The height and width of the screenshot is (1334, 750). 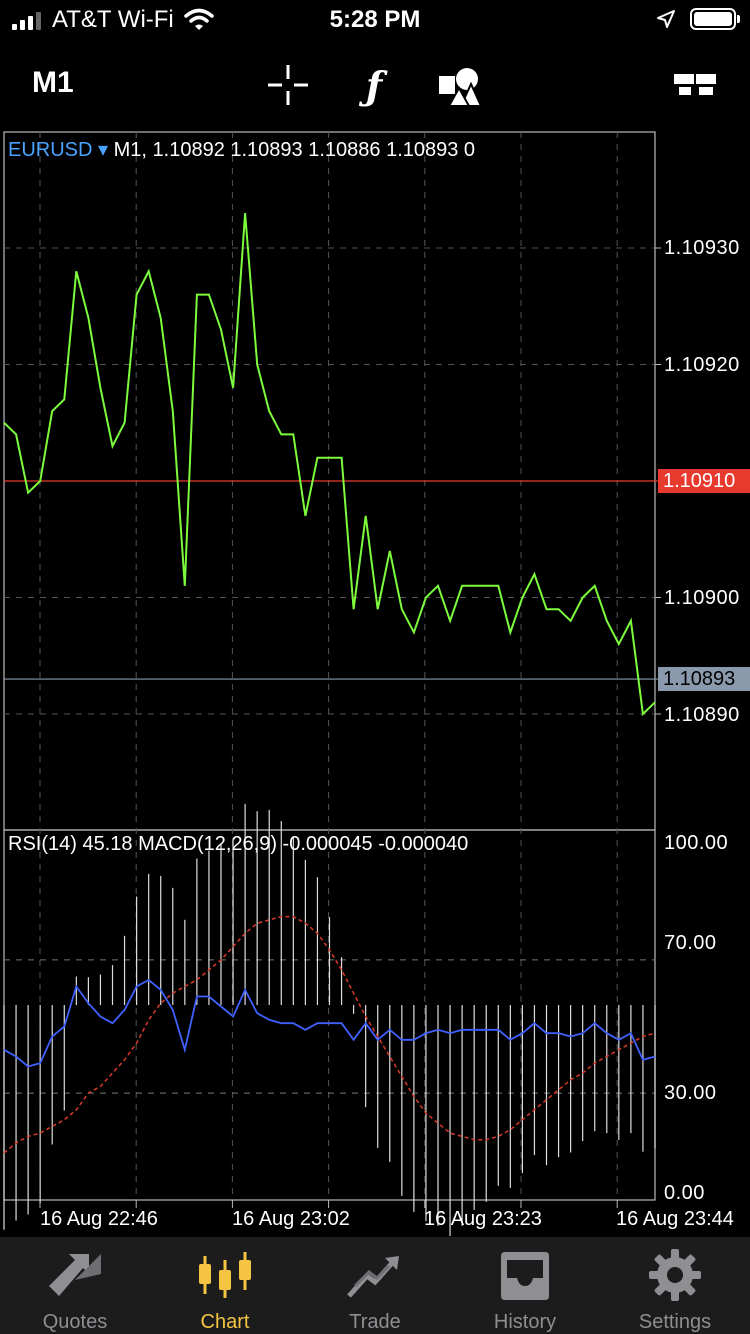 I want to click on time-label: 16 Aug 23:44, so click(x=675, y=1219).